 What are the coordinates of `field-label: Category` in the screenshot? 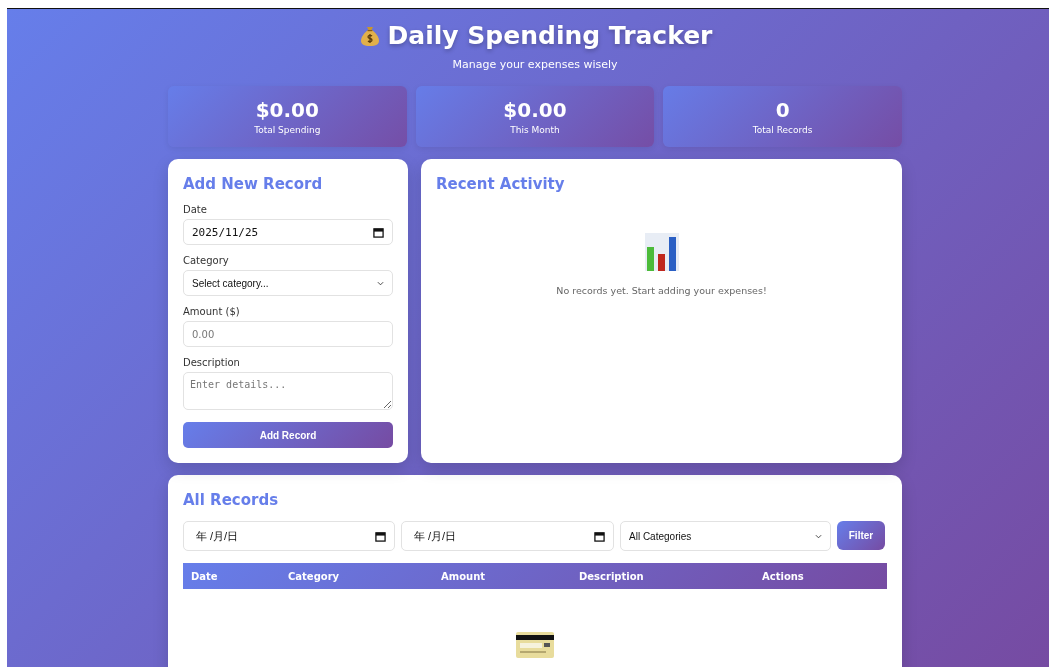 It's located at (206, 260).